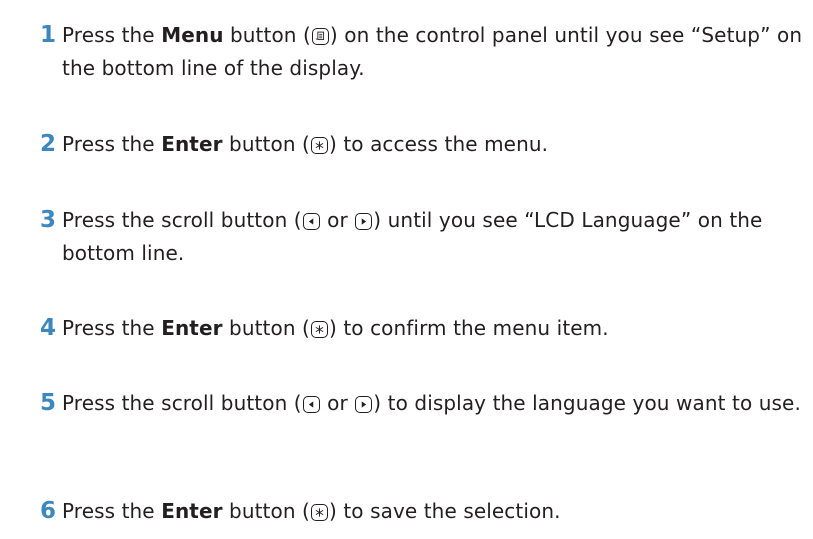 The image size is (813, 539). What do you see at coordinates (320, 36) in the screenshot?
I see `menu-button-icon: *` at bounding box center [320, 36].